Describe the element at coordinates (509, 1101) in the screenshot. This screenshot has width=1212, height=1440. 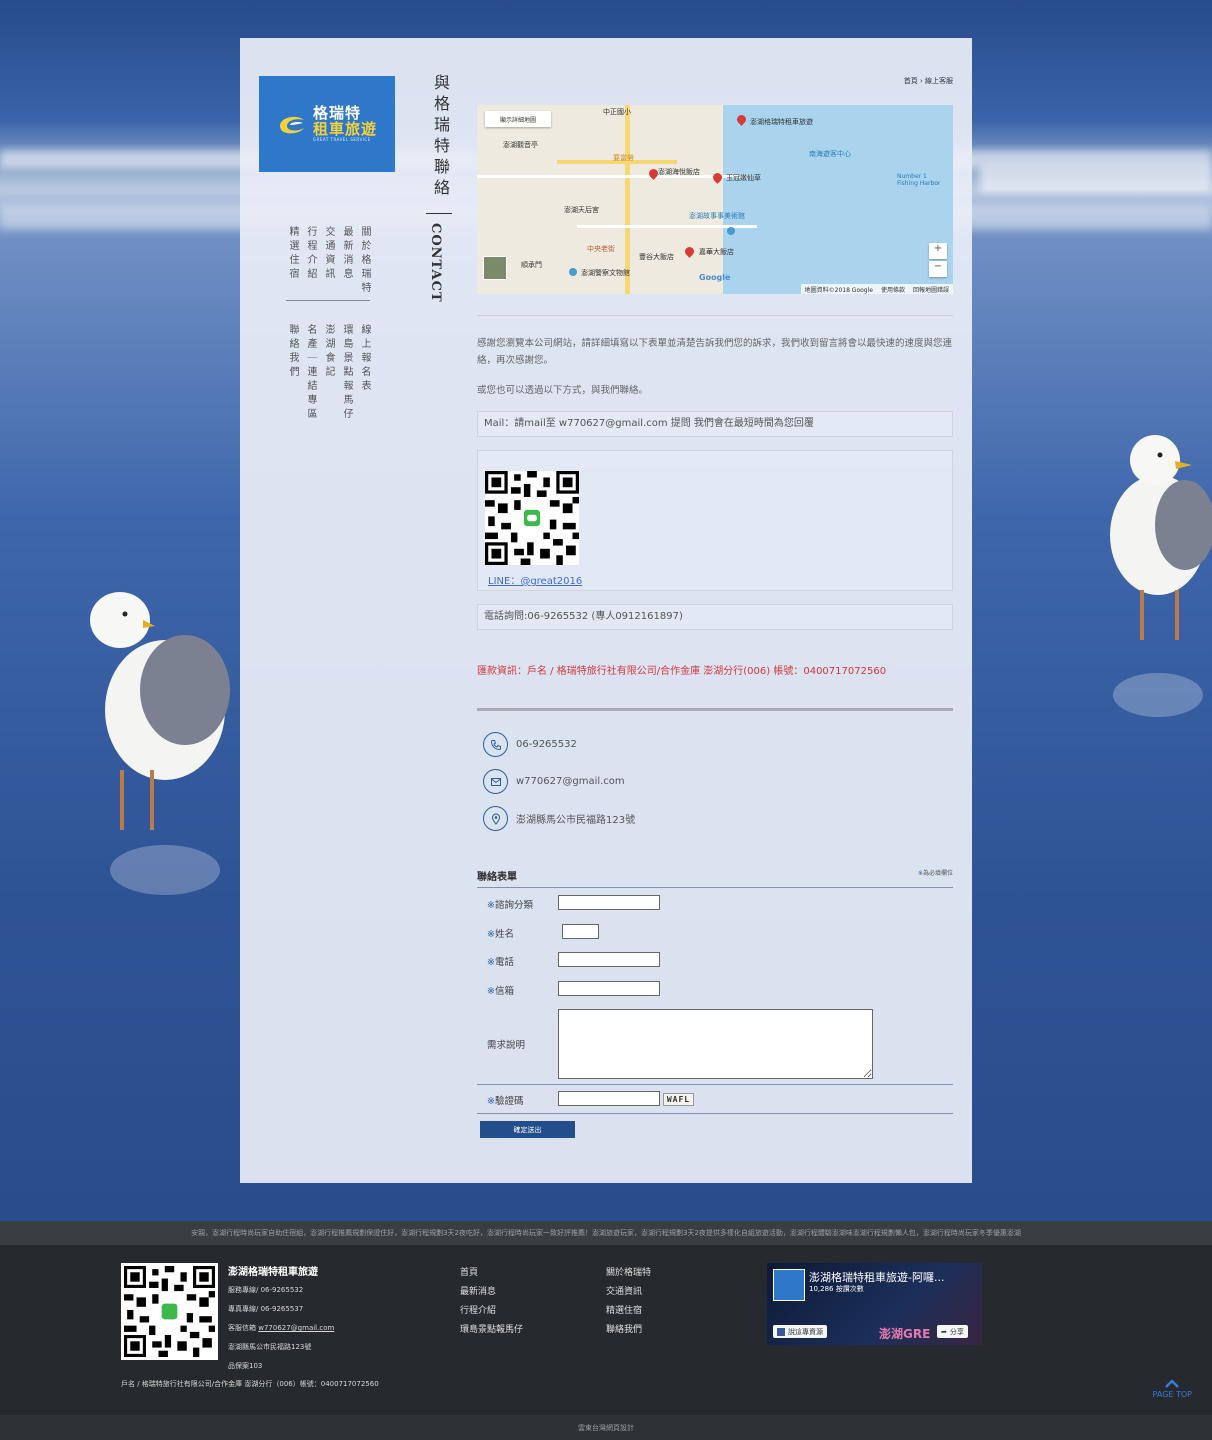
I see `captcha-label-text: 驗證碼` at that location.